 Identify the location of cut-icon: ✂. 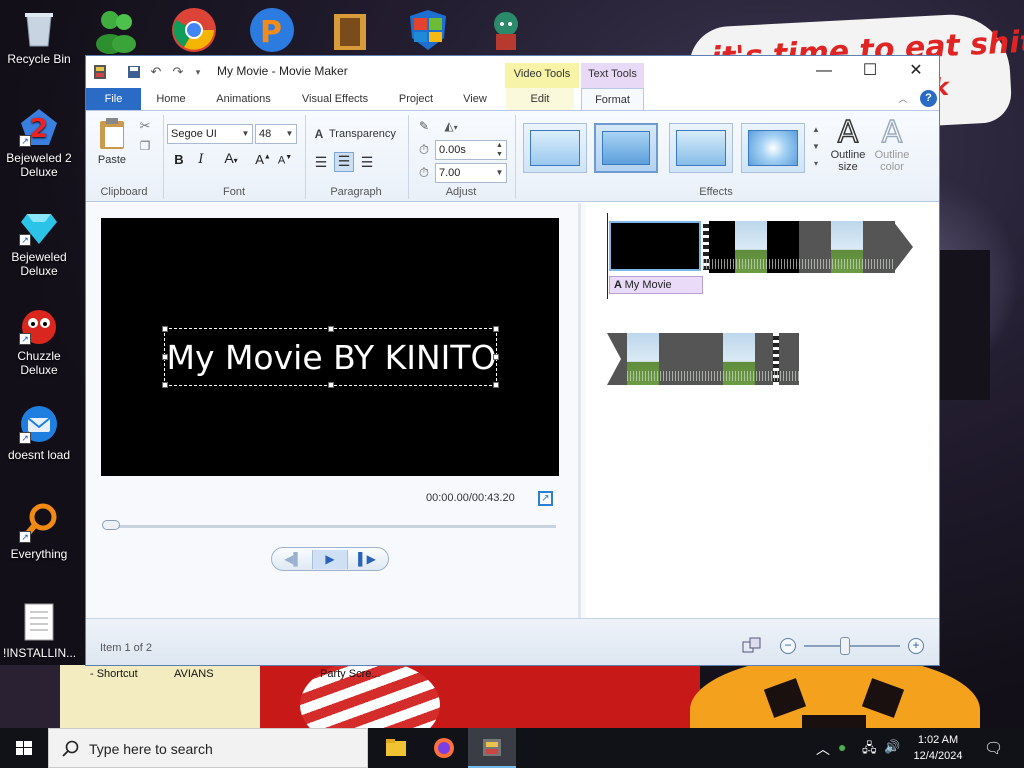
(145, 126).